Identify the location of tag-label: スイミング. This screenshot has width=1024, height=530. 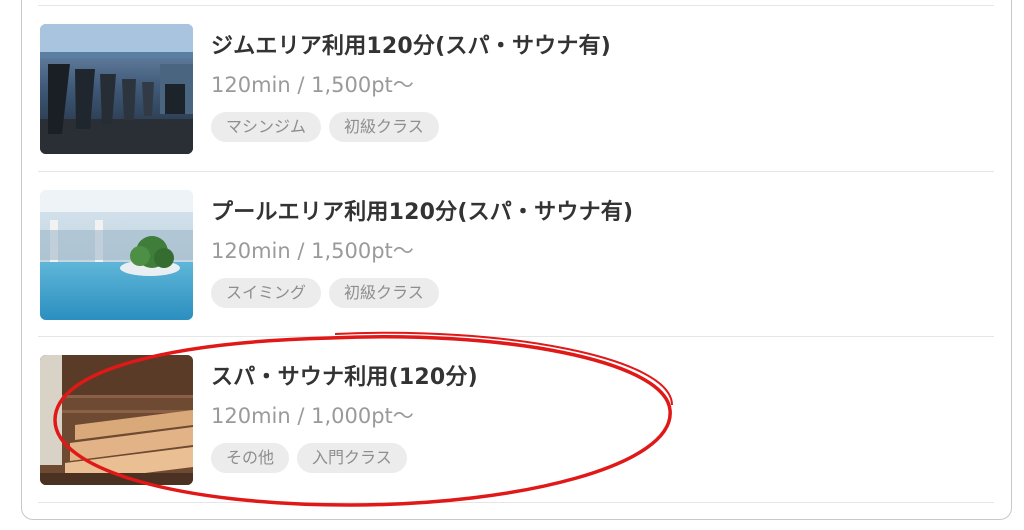
(266, 293).